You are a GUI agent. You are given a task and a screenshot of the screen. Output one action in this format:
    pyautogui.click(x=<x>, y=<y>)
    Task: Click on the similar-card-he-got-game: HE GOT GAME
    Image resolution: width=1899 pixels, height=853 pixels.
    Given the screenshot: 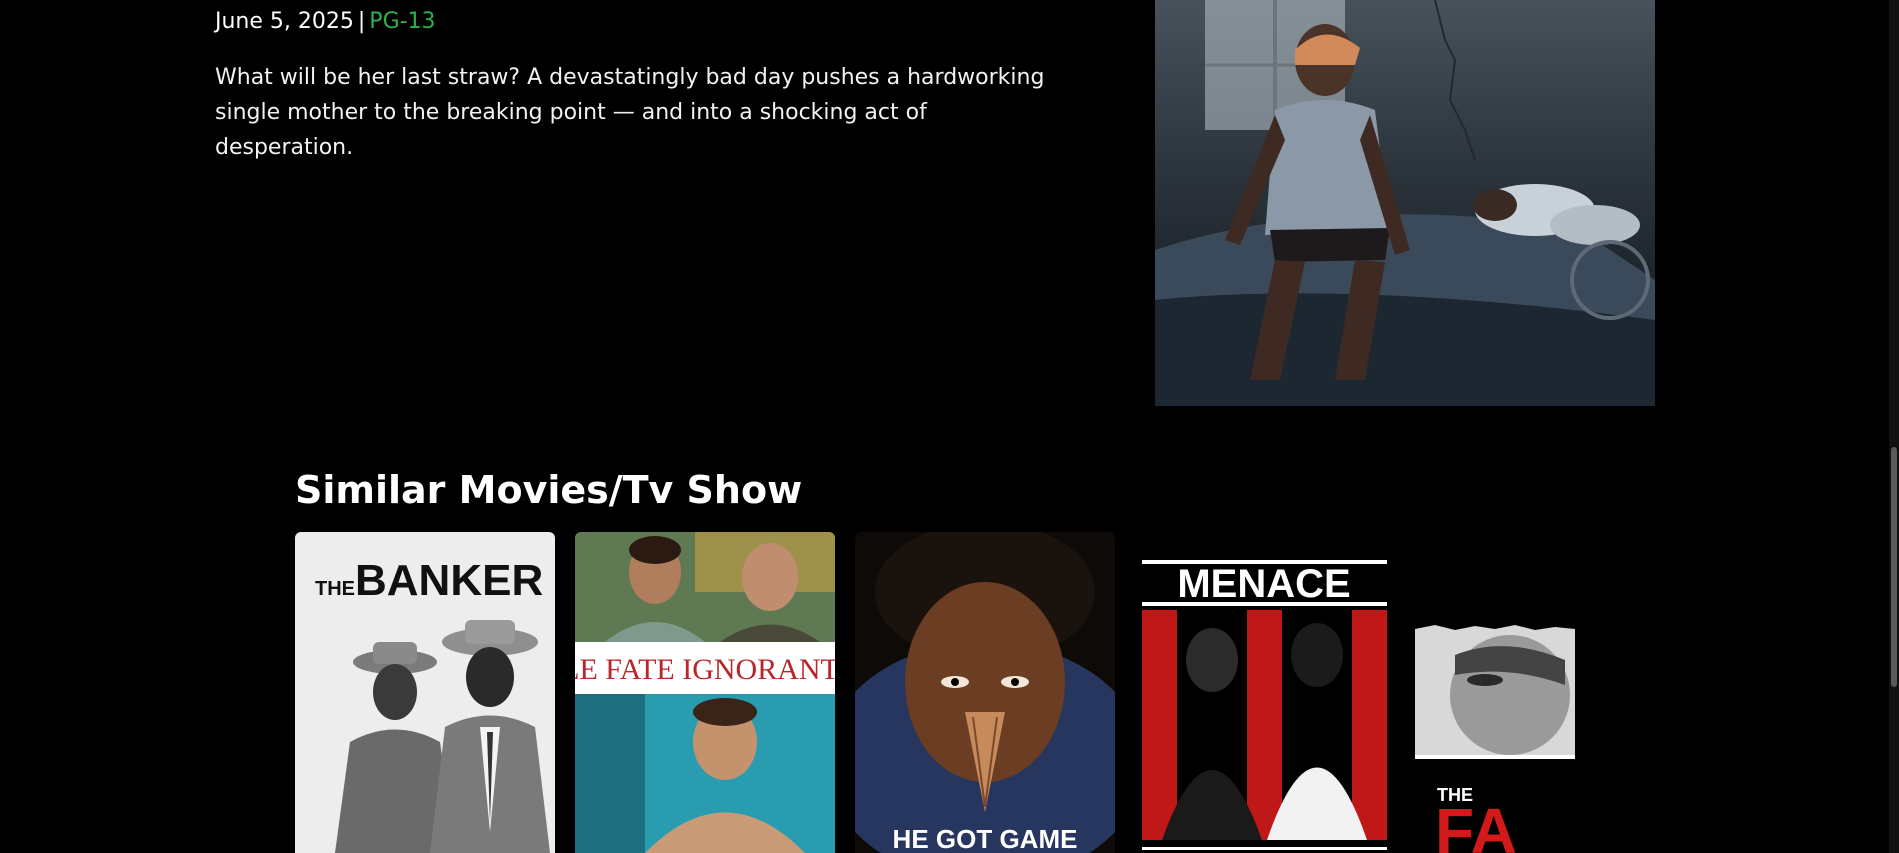 What is the action you would take?
    pyautogui.click(x=985, y=692)
    